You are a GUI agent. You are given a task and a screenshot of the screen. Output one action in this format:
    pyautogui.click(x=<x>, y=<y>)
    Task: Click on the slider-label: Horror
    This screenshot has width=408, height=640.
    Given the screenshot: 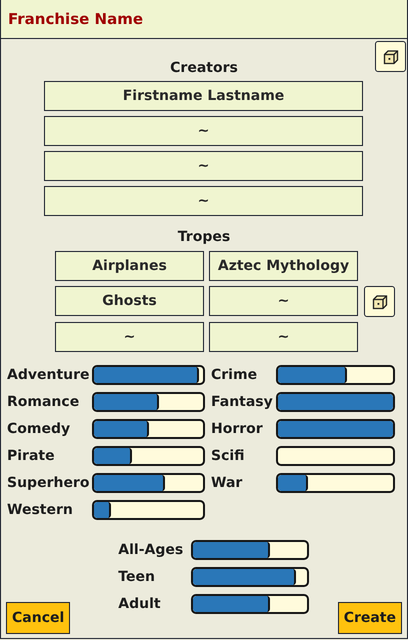 What is the action you would take?
    pyautogui.click(x=237, y=429)
    